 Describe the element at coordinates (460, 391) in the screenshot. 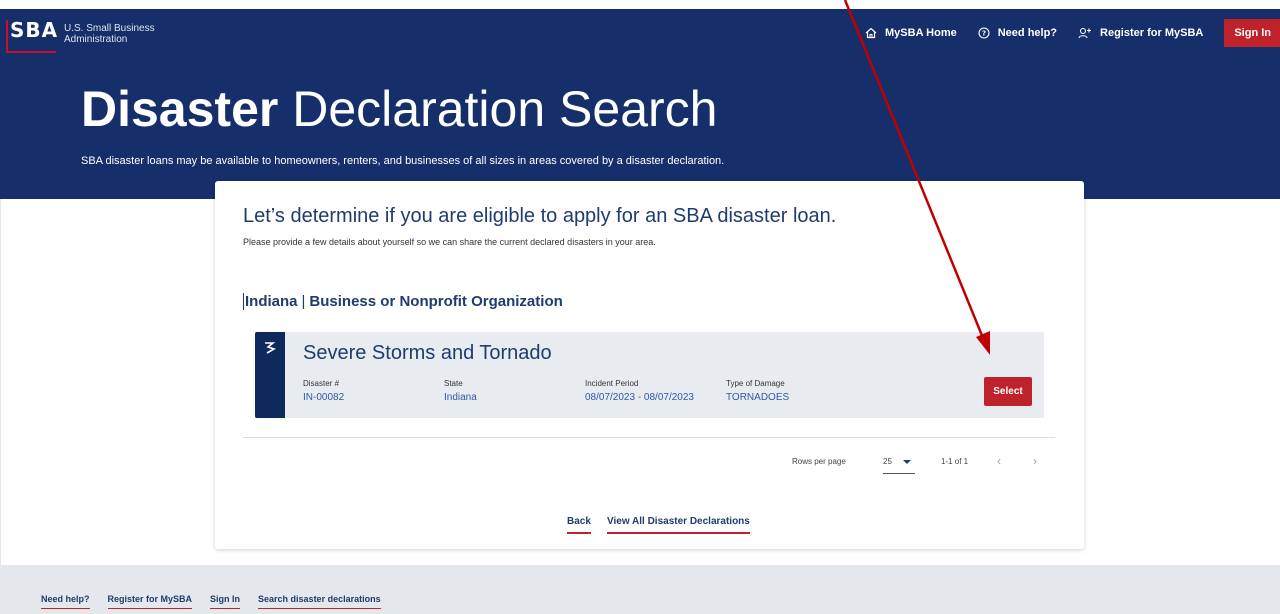

I see `field-state: State Indiana` at that location.